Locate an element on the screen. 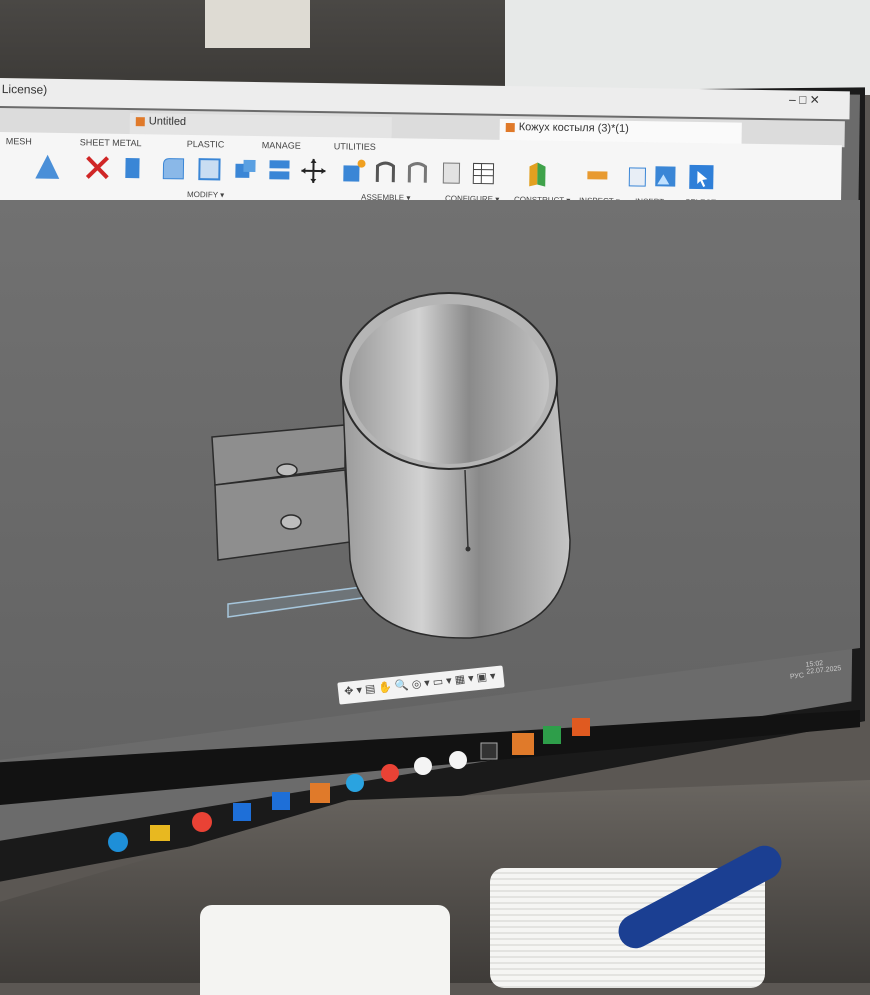  app-c-icon is located at coordinates (242, 812).